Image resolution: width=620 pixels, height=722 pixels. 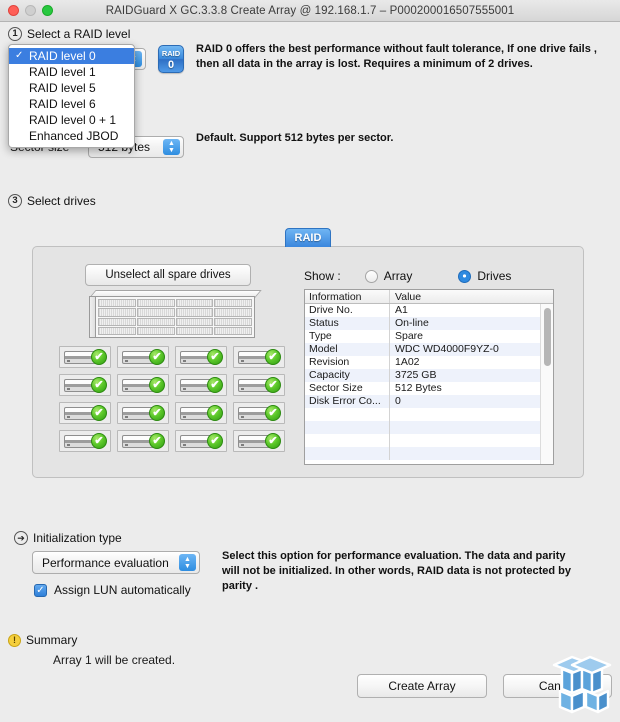 What do you see at coordinates (15, 34) in the screenshot?
I see `step-number-badge: 1` at bounding box center [15, 34].